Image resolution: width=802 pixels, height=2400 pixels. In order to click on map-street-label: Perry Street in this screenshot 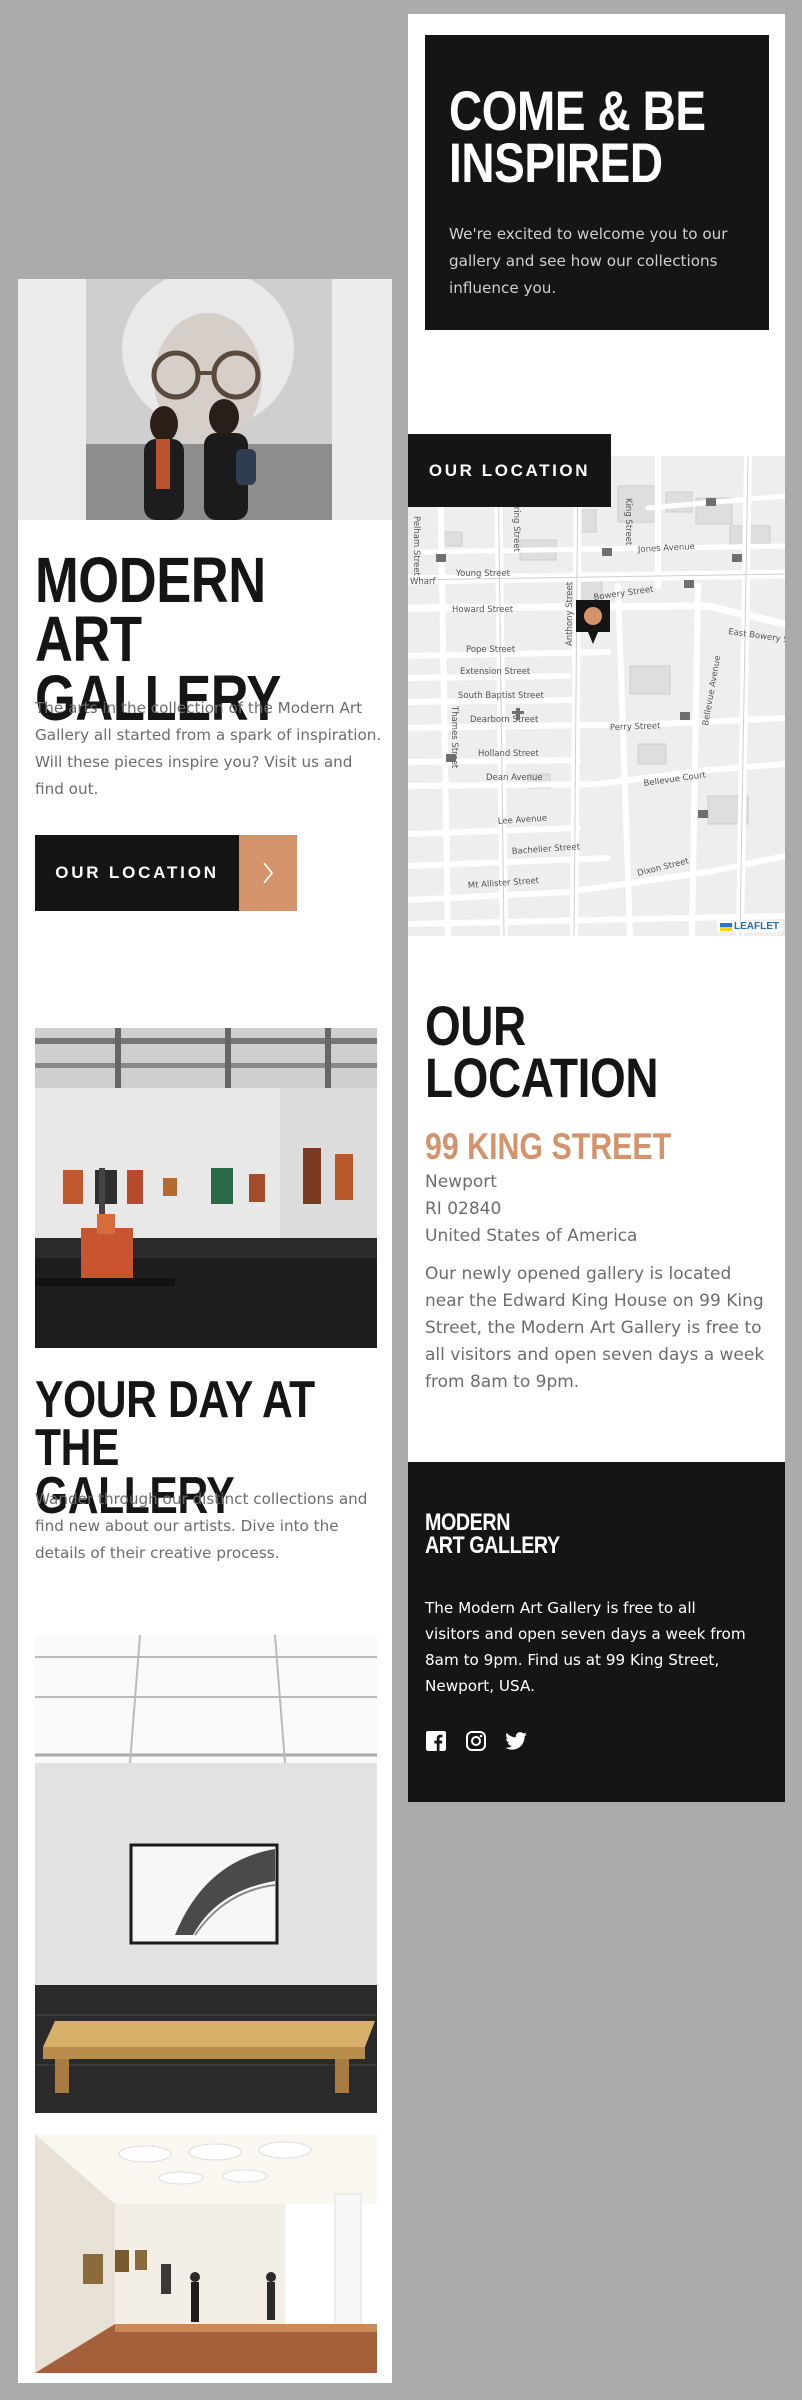, I will do `click(635, 727)`.